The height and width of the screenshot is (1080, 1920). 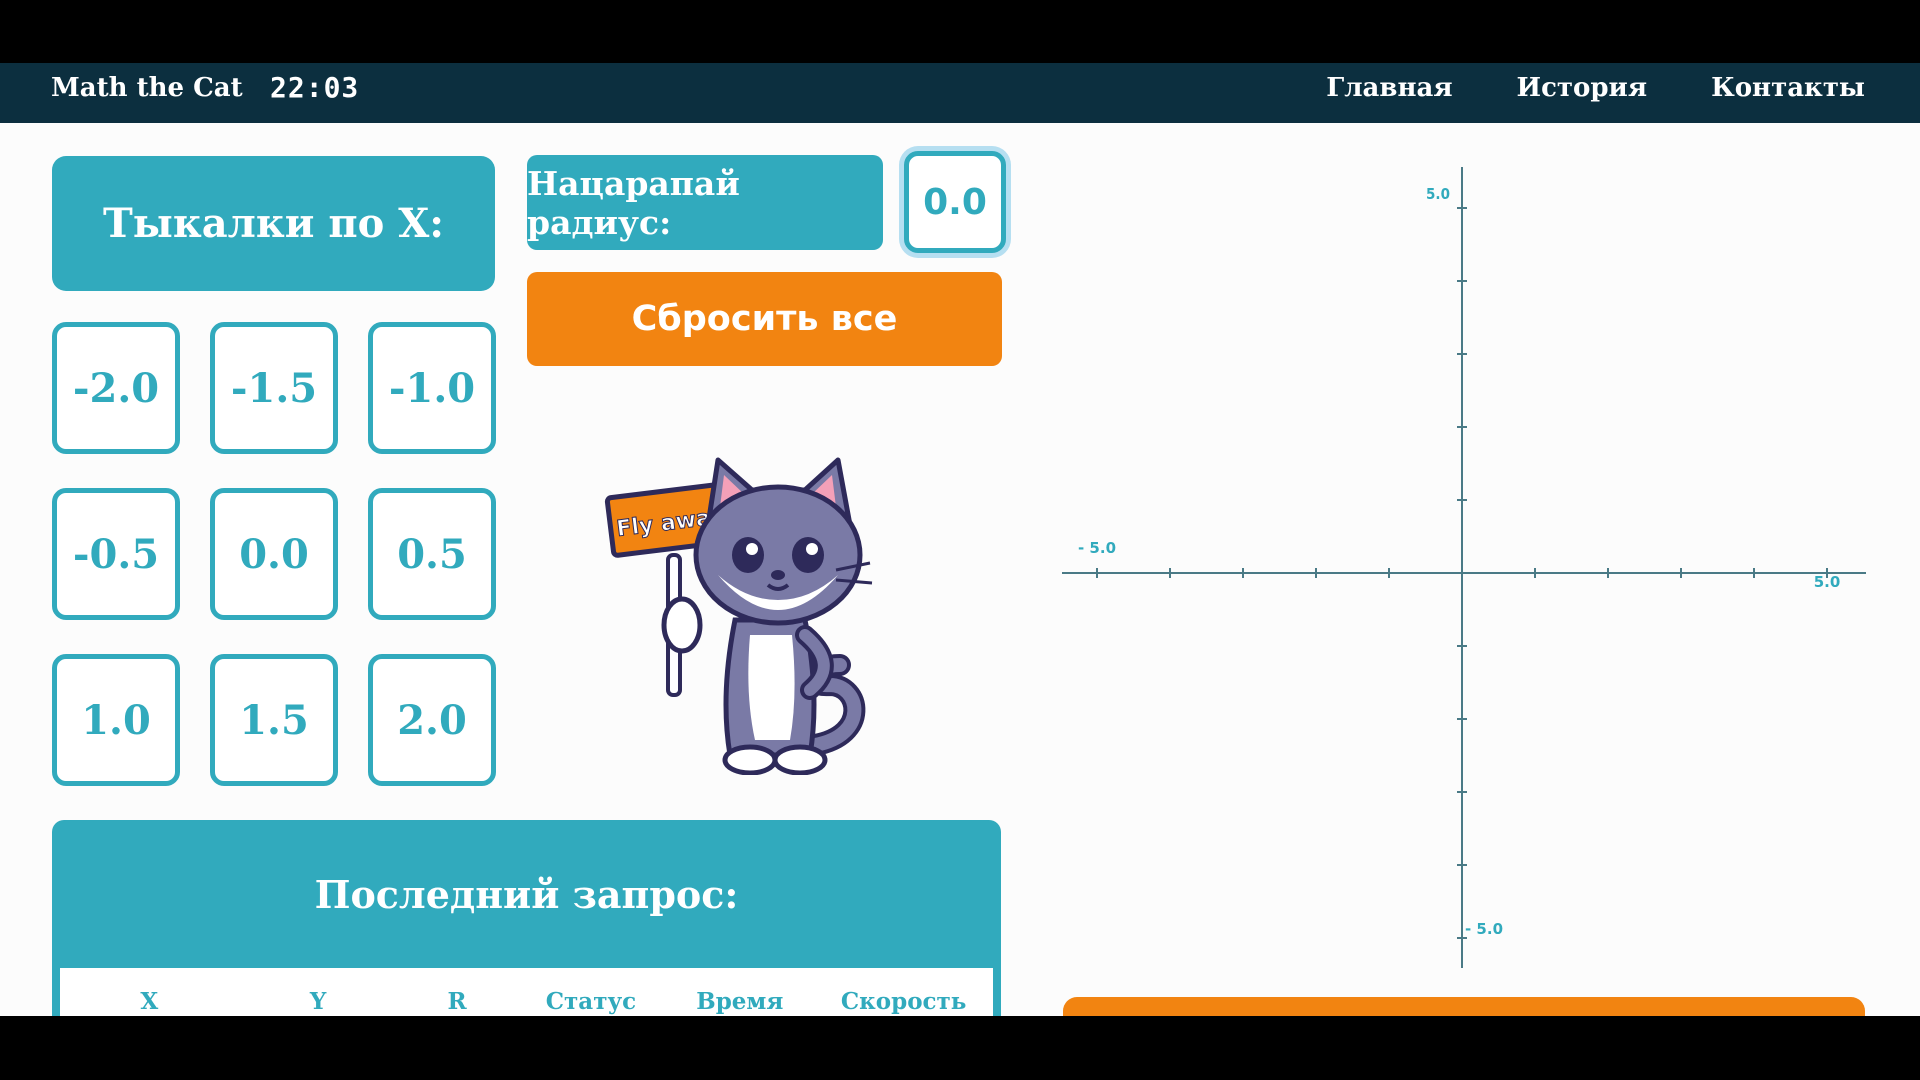 I want to click on x-button-2: 2.0, so click(x=432, y=720).